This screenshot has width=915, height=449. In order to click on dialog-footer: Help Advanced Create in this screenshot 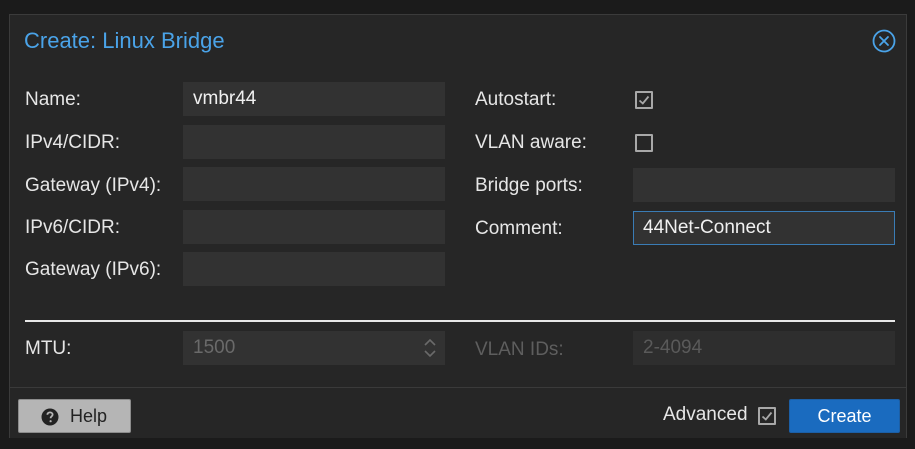, I will do `click(458, 412)`.